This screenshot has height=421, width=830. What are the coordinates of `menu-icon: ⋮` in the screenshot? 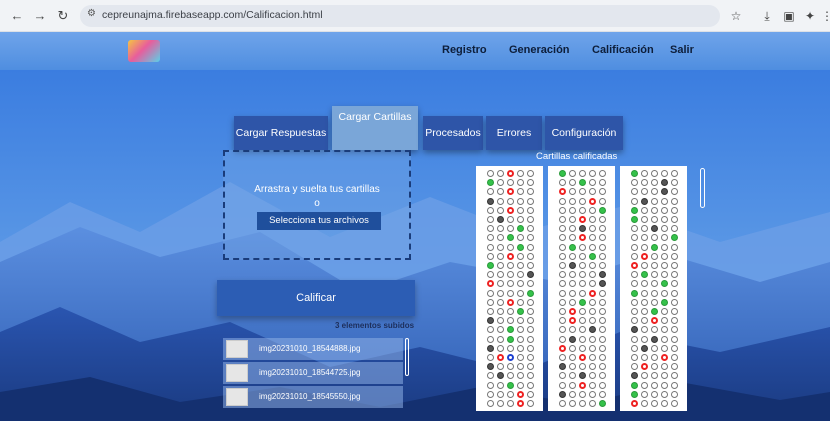 It's located at (825, 16).